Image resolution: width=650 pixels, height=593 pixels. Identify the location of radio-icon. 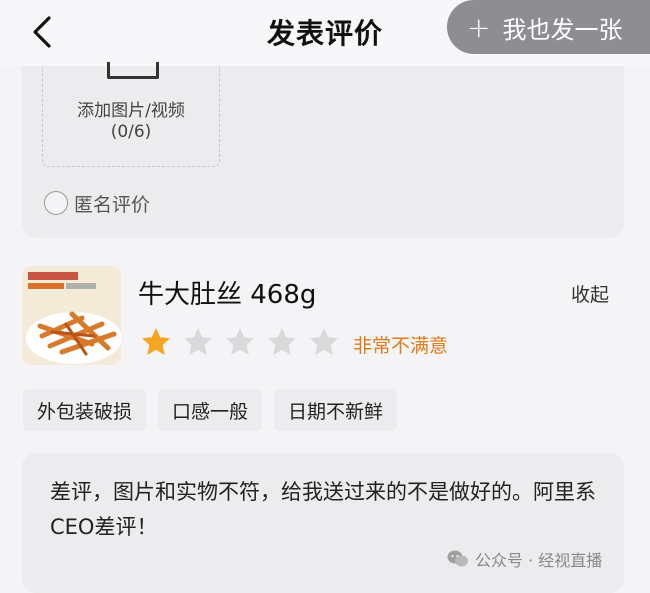
(56, 203).